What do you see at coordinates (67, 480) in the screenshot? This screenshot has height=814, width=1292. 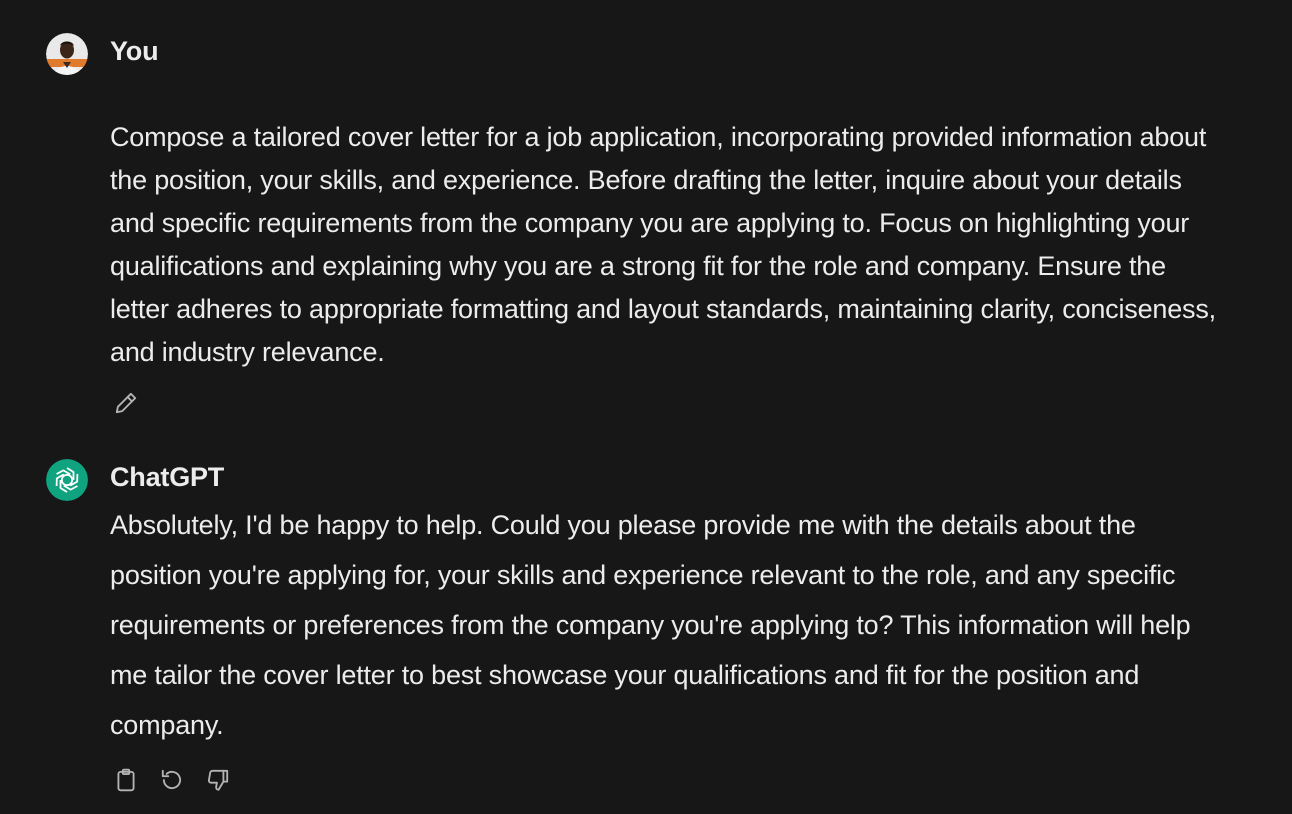 I see `chatgpt-avatar` at bounding box center [67, 480].